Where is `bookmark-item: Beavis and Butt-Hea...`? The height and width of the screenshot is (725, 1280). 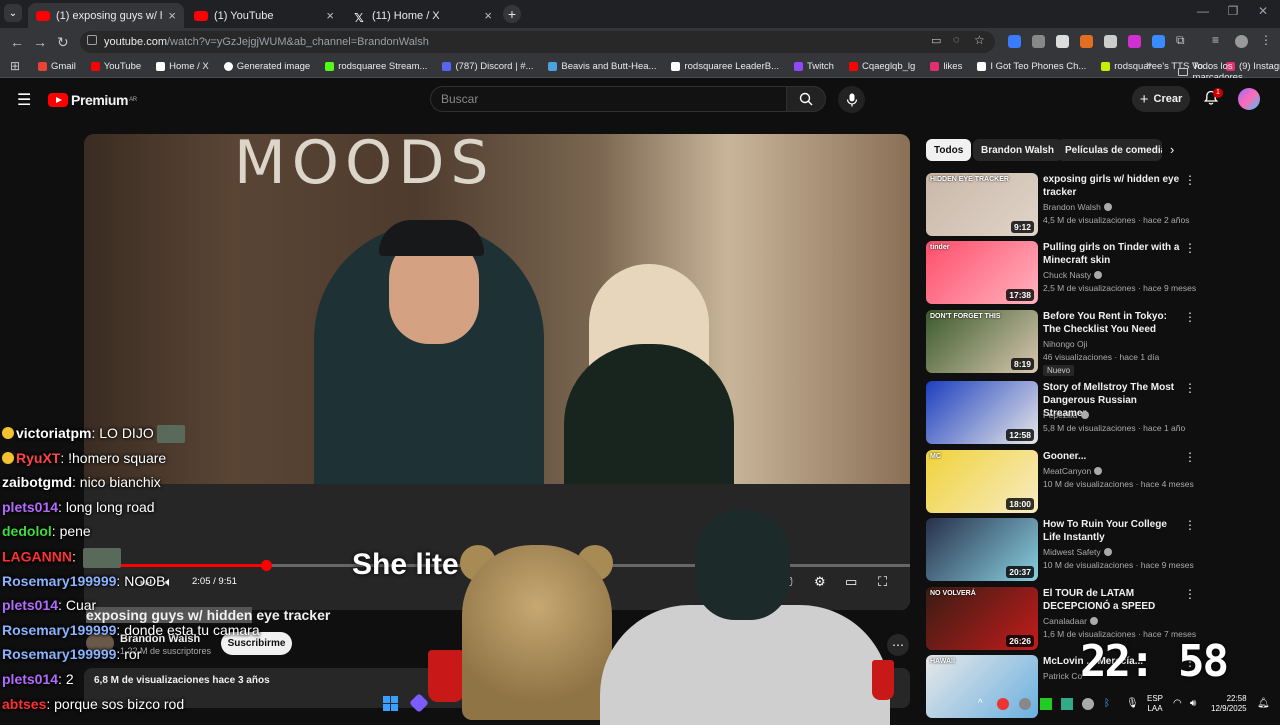 bookmark-item: Beavis and Butt-Hea... is located at coordinates (602, 66).